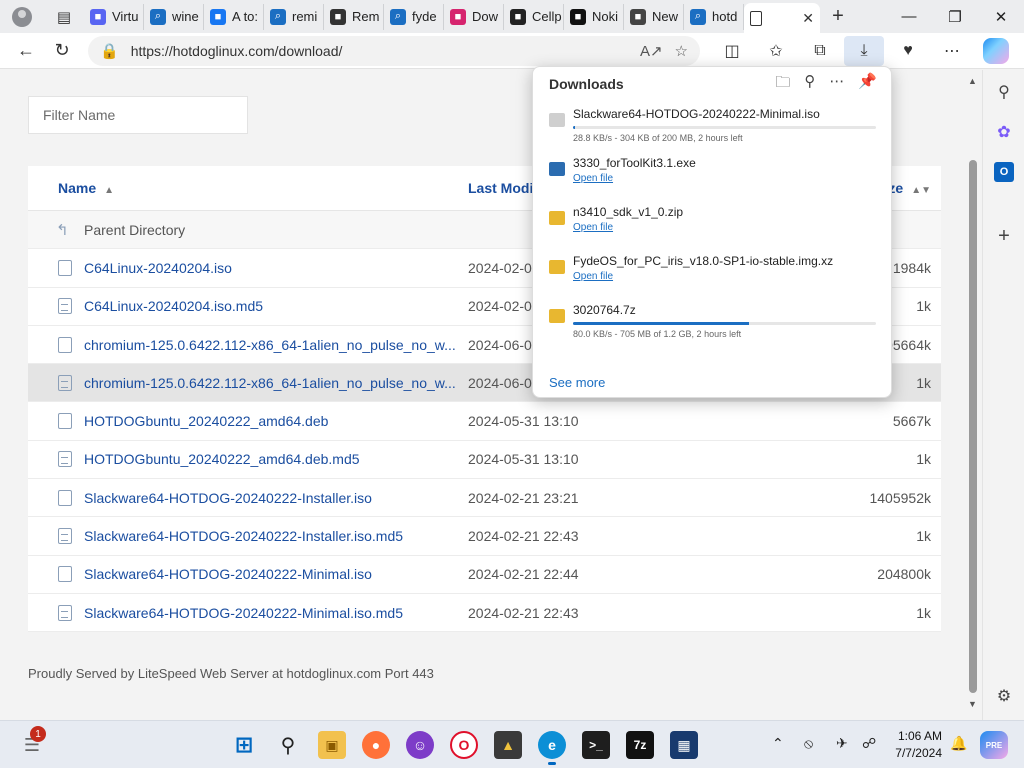 The width and height of the screenshot is (1024, 768). Describe the element at coordinates (270, 230) in the screenshot. I see `parent-directory-link: Parent Directory` at that location.